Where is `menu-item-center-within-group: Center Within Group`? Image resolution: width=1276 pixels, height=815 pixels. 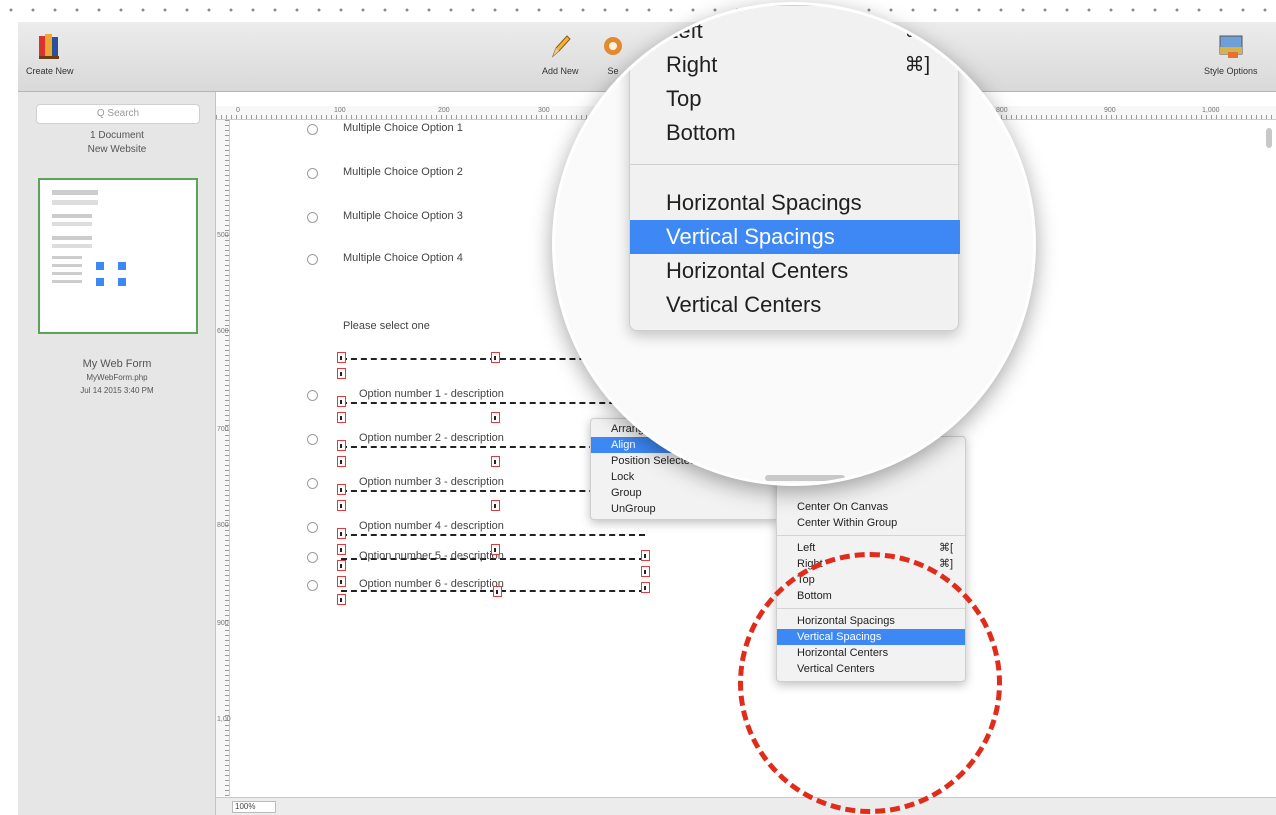 menu-item-center-within-group: Center Within Group is located at coordinates (871, 523).